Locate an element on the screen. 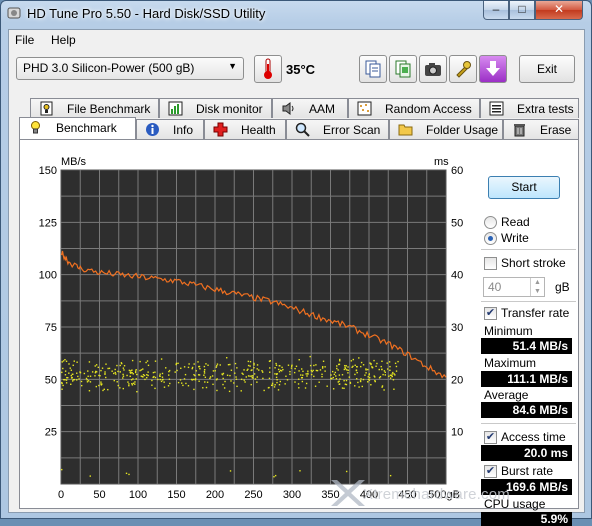 The image size is (592, 526). screenshot-camera-icon is located at coordinates (433, 69).